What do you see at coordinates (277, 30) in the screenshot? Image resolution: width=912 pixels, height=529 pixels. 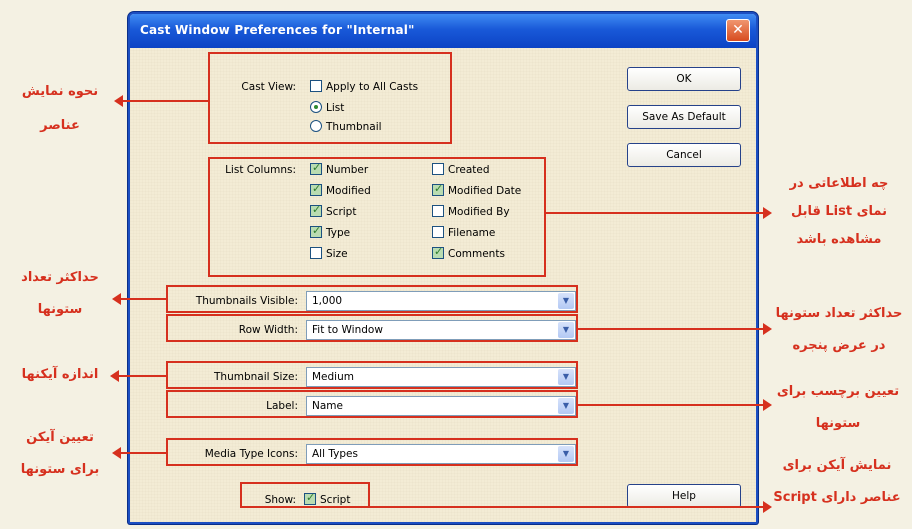 I see `dialog-title: Cast Window Preferences for "Internal"` at bounding box center [277, 30].